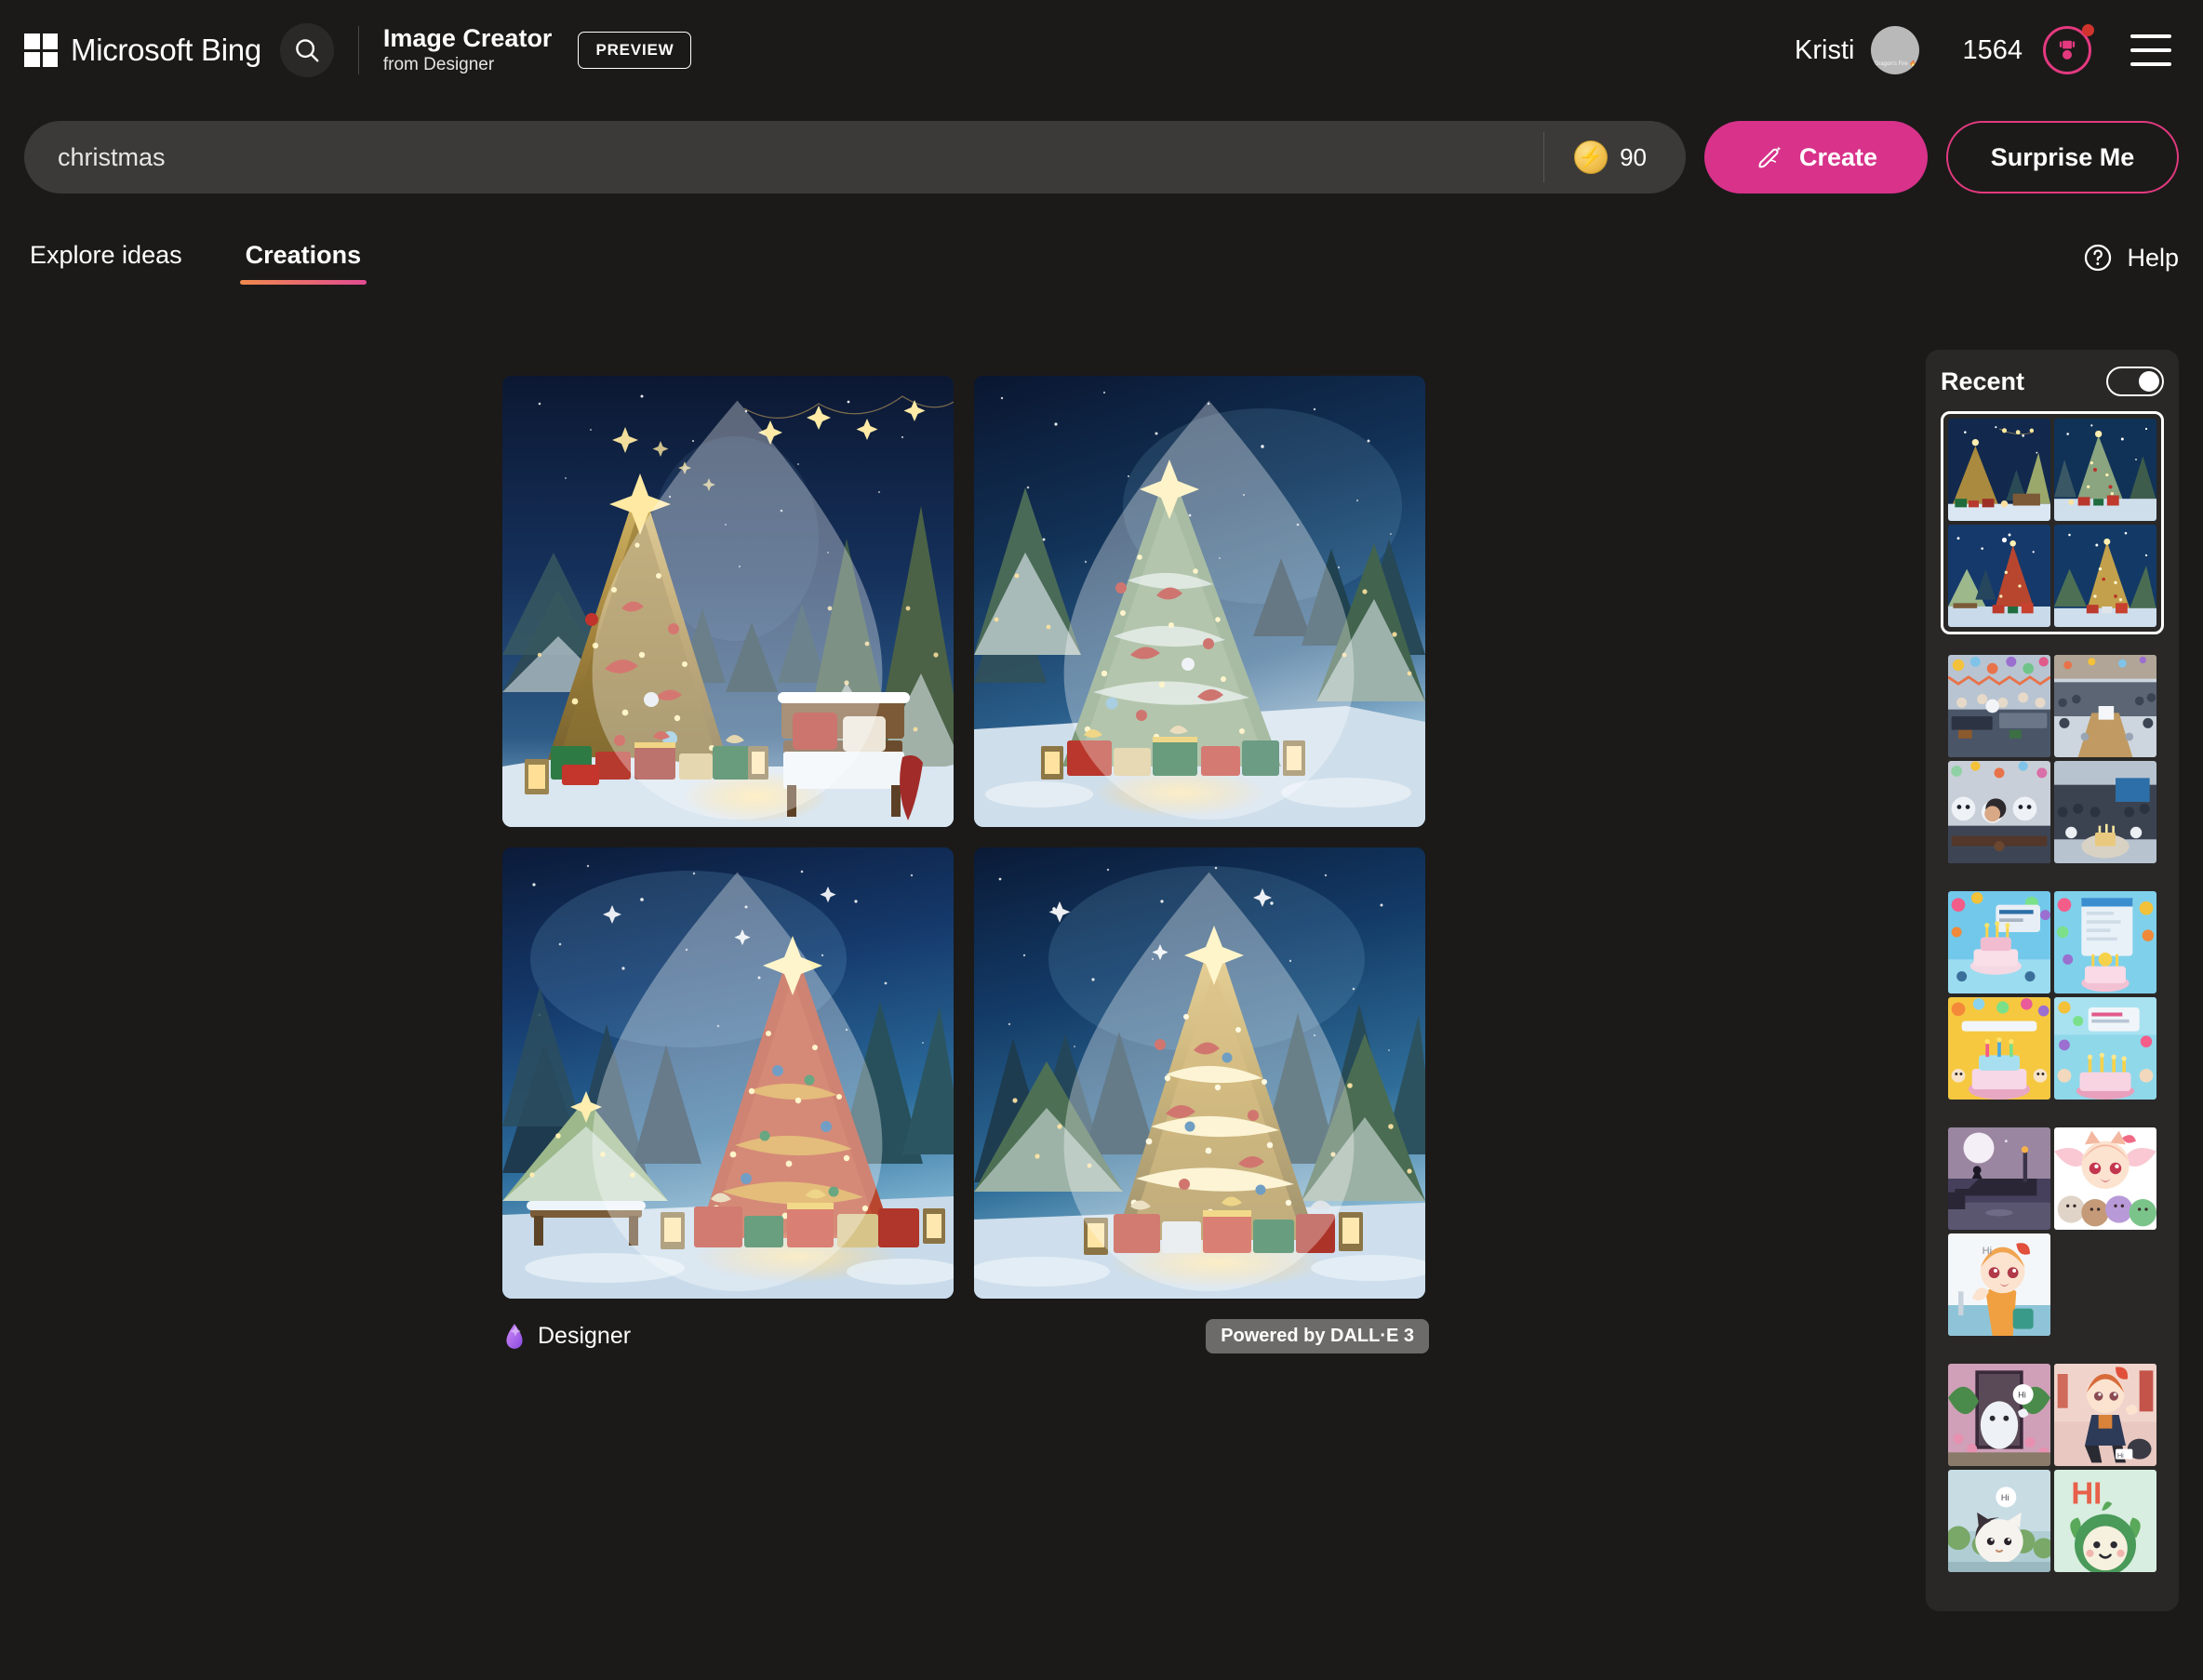 The height and width of the screenshot is (1680, 2203). What do you see at coordinates (2135, 381) in the screenshot?
I see `recent-toggle` at bounding box center [2135, 381].